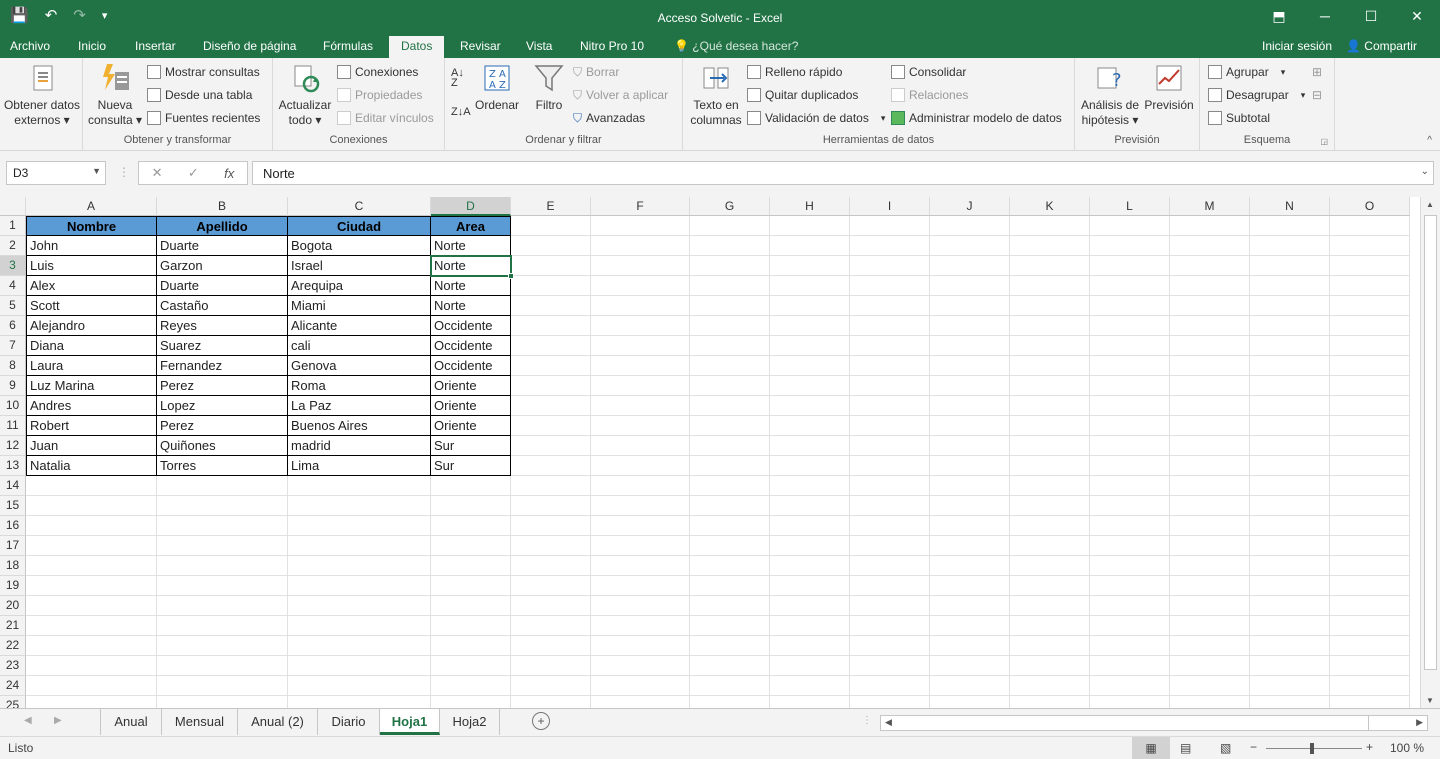 This screenshot has height=759, width=1440. Describe the element at coordinates (1370, 206) in the screenshot. I see `column-header-o: O` at that location.